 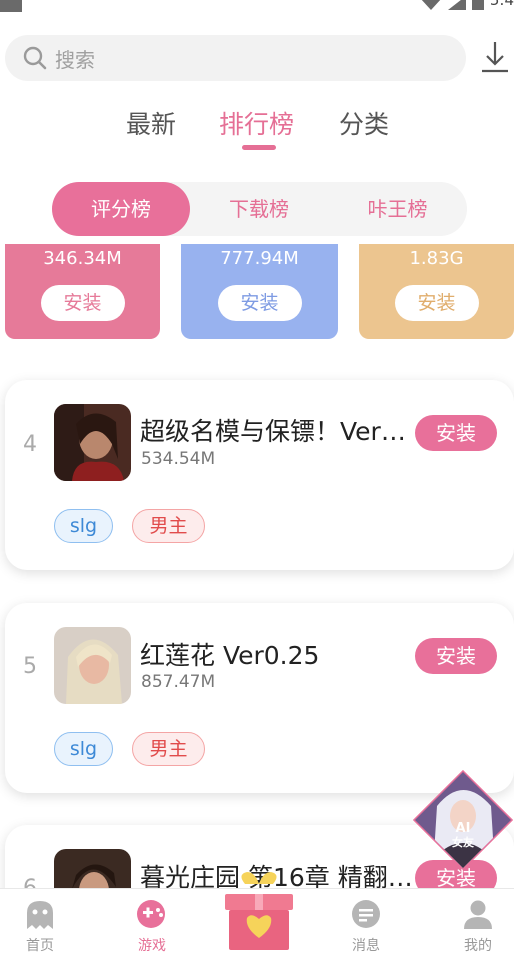 What do you see at coordinates (397, 209) in the screenshot?
I see `segment-king: 咔王榜` at bounding box center [397, 209].